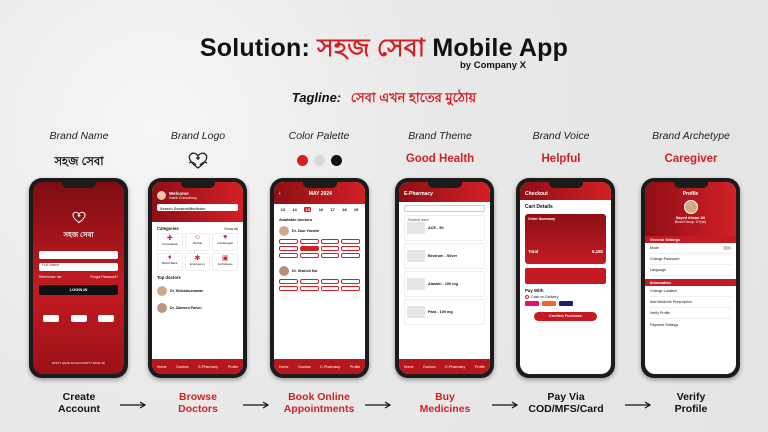 The height and width of the screenshot is (432, 768). I want to click on calendar-day: 14, so click(294, 209).